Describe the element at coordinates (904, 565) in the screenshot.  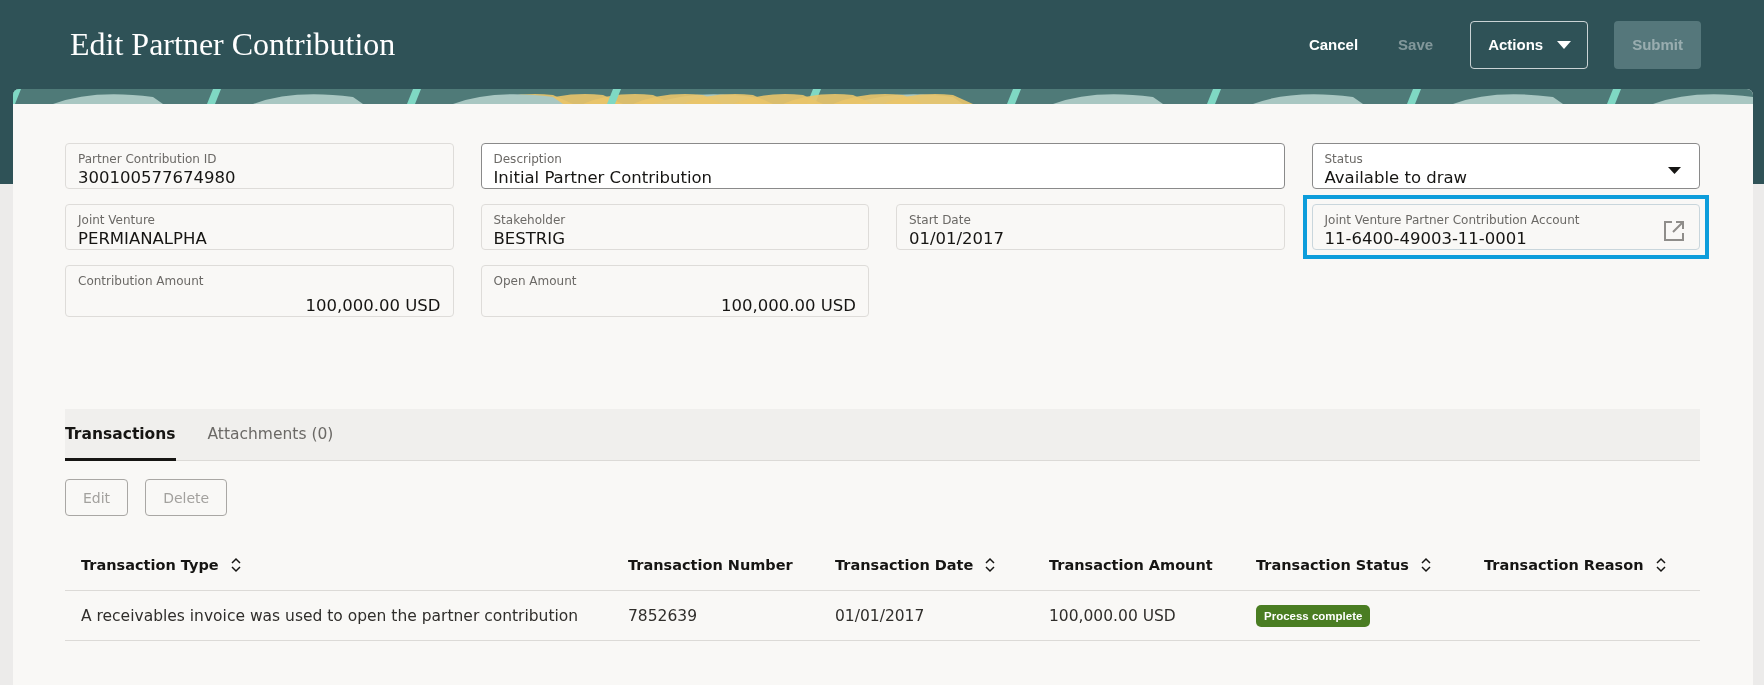
I see `column-title: Transaction Date` at that location.